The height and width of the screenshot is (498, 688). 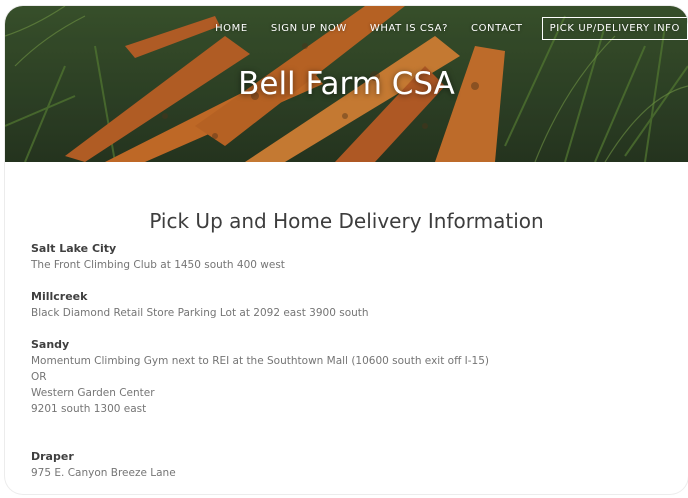 What do you see at coordinates (497, 28) in the screenshot?
I see `nav-contact: CONTACT` at bounding box center [497, 28].